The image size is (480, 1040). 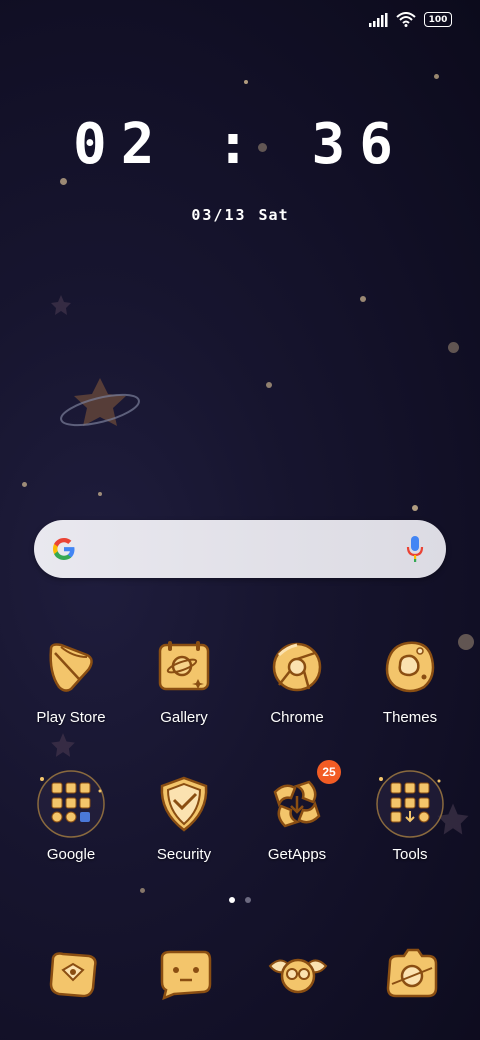 What do you see at coordinates (412, 973) in the screenshot?
I see `camera-dock-icon` at bounding box center [412, 973].